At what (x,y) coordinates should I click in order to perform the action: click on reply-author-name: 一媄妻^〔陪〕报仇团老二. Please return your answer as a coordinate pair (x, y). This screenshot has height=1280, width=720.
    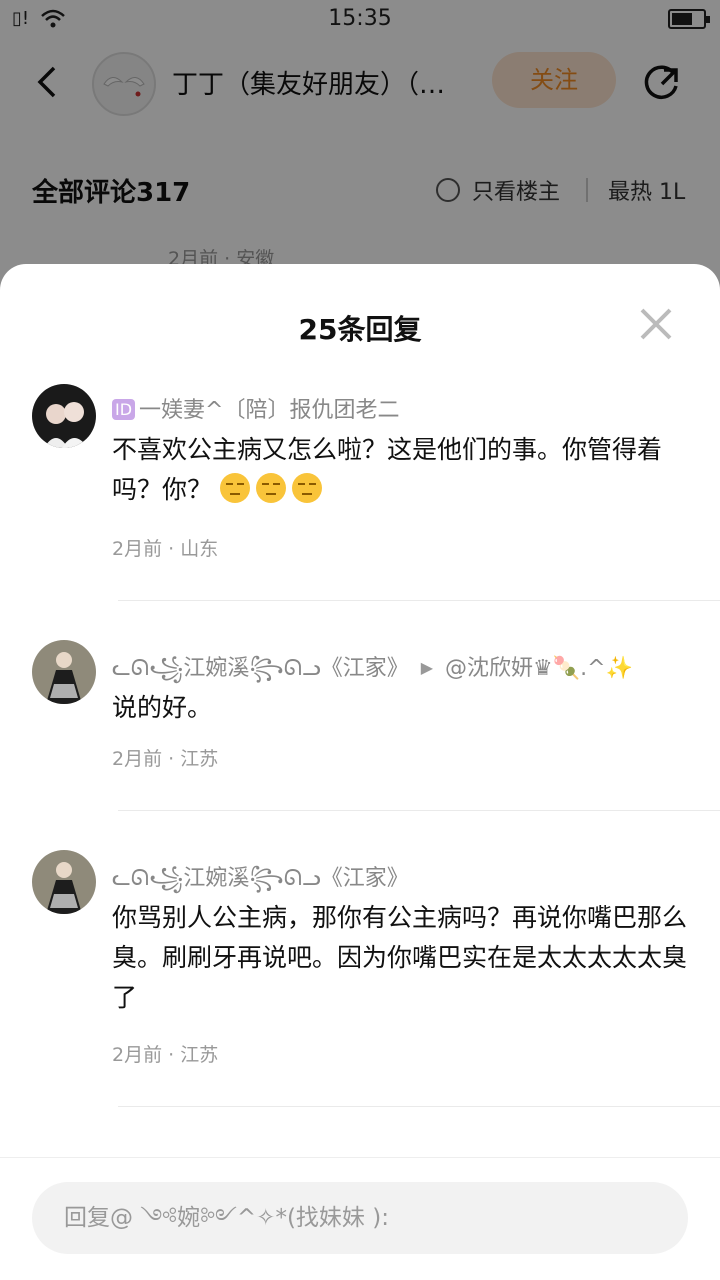
    Looking at the image, I should click on (269, 410).